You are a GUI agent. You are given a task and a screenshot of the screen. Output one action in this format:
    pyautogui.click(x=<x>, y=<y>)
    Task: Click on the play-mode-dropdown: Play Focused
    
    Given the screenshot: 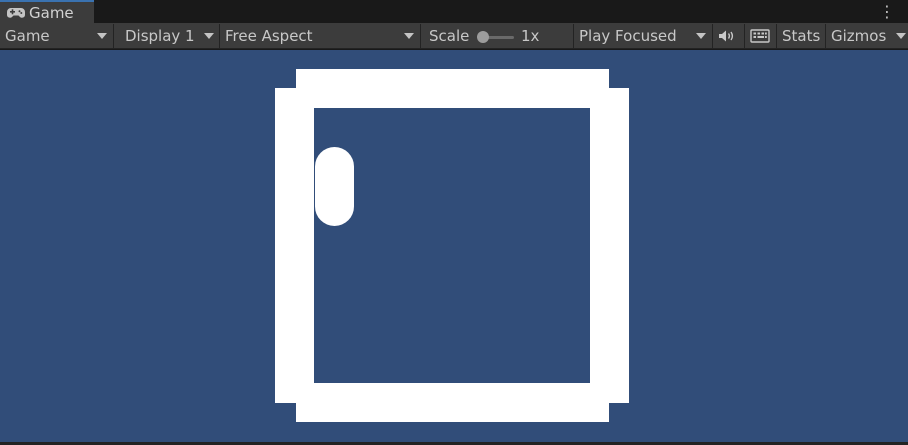 What is the action you would take?
    pyautogui.click(x=628, y=36)
    